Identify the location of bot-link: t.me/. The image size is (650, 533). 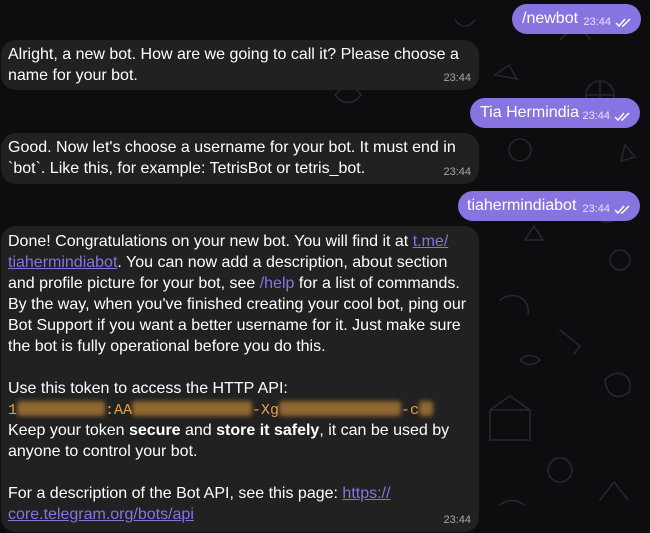
(431, 241).